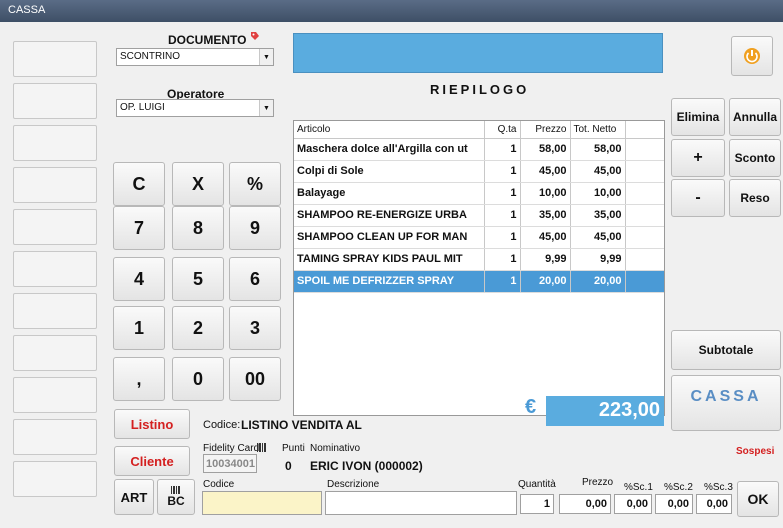 The height and width of the screenshot is (528, 783). I want to click on reso-button: Reso, so click(755, 198).